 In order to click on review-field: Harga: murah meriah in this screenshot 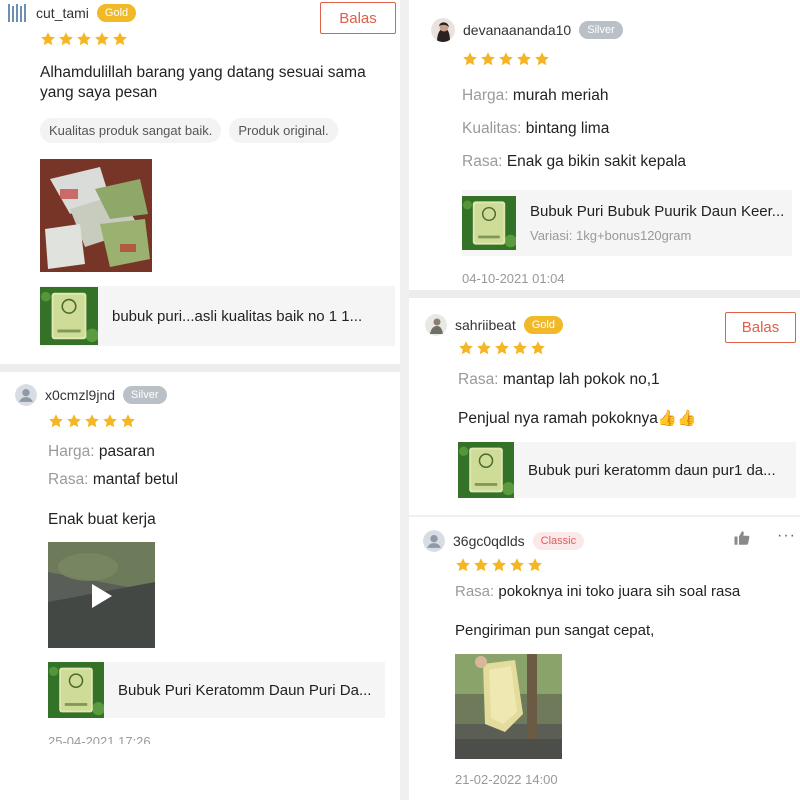, I will do `click(535, 96)`.